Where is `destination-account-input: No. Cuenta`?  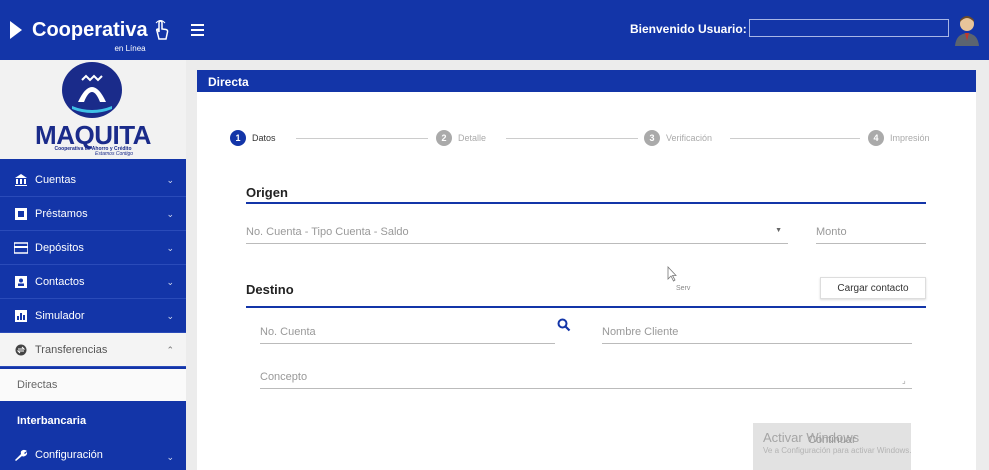
destination-account-input: No. Cuenta is located at coordinates (407, 335).